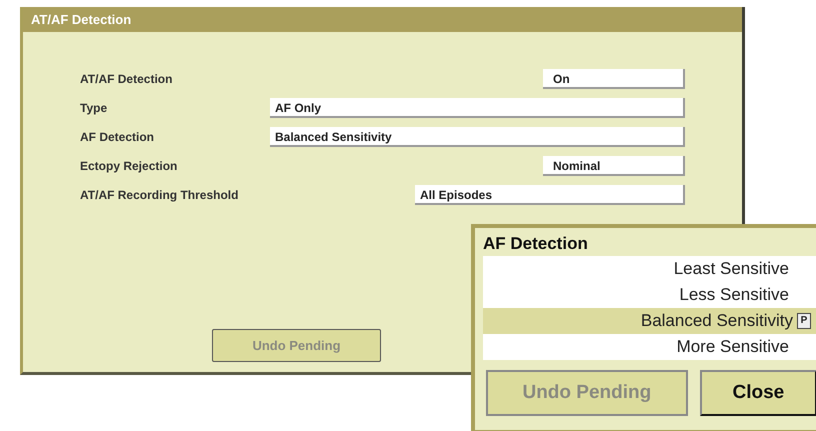 This screenshot has height=431, width=816. What do you see at coordinates (94, 107) in the screenshot?
I see `setting-label: Type` at bounding box center [94, 107].